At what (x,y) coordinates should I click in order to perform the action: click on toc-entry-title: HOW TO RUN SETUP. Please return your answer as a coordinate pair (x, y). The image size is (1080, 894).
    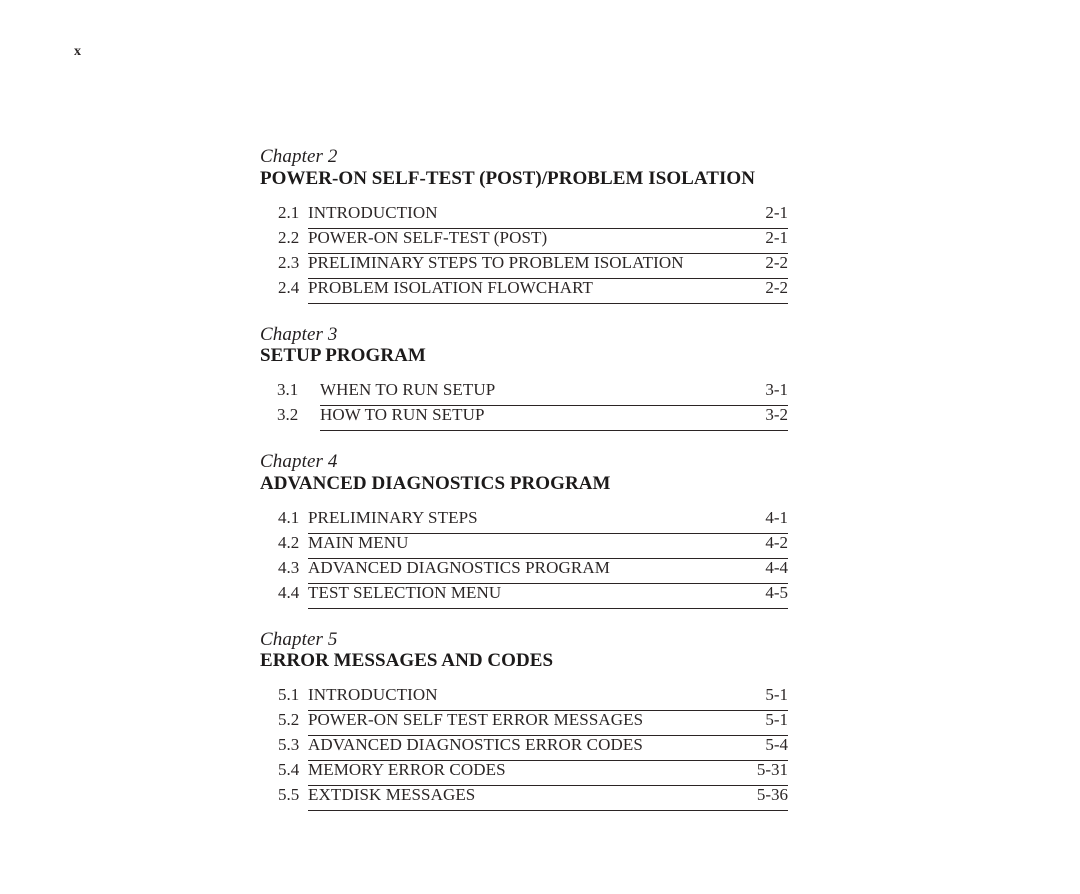
    Looking at the image, I should click on (402, 414).